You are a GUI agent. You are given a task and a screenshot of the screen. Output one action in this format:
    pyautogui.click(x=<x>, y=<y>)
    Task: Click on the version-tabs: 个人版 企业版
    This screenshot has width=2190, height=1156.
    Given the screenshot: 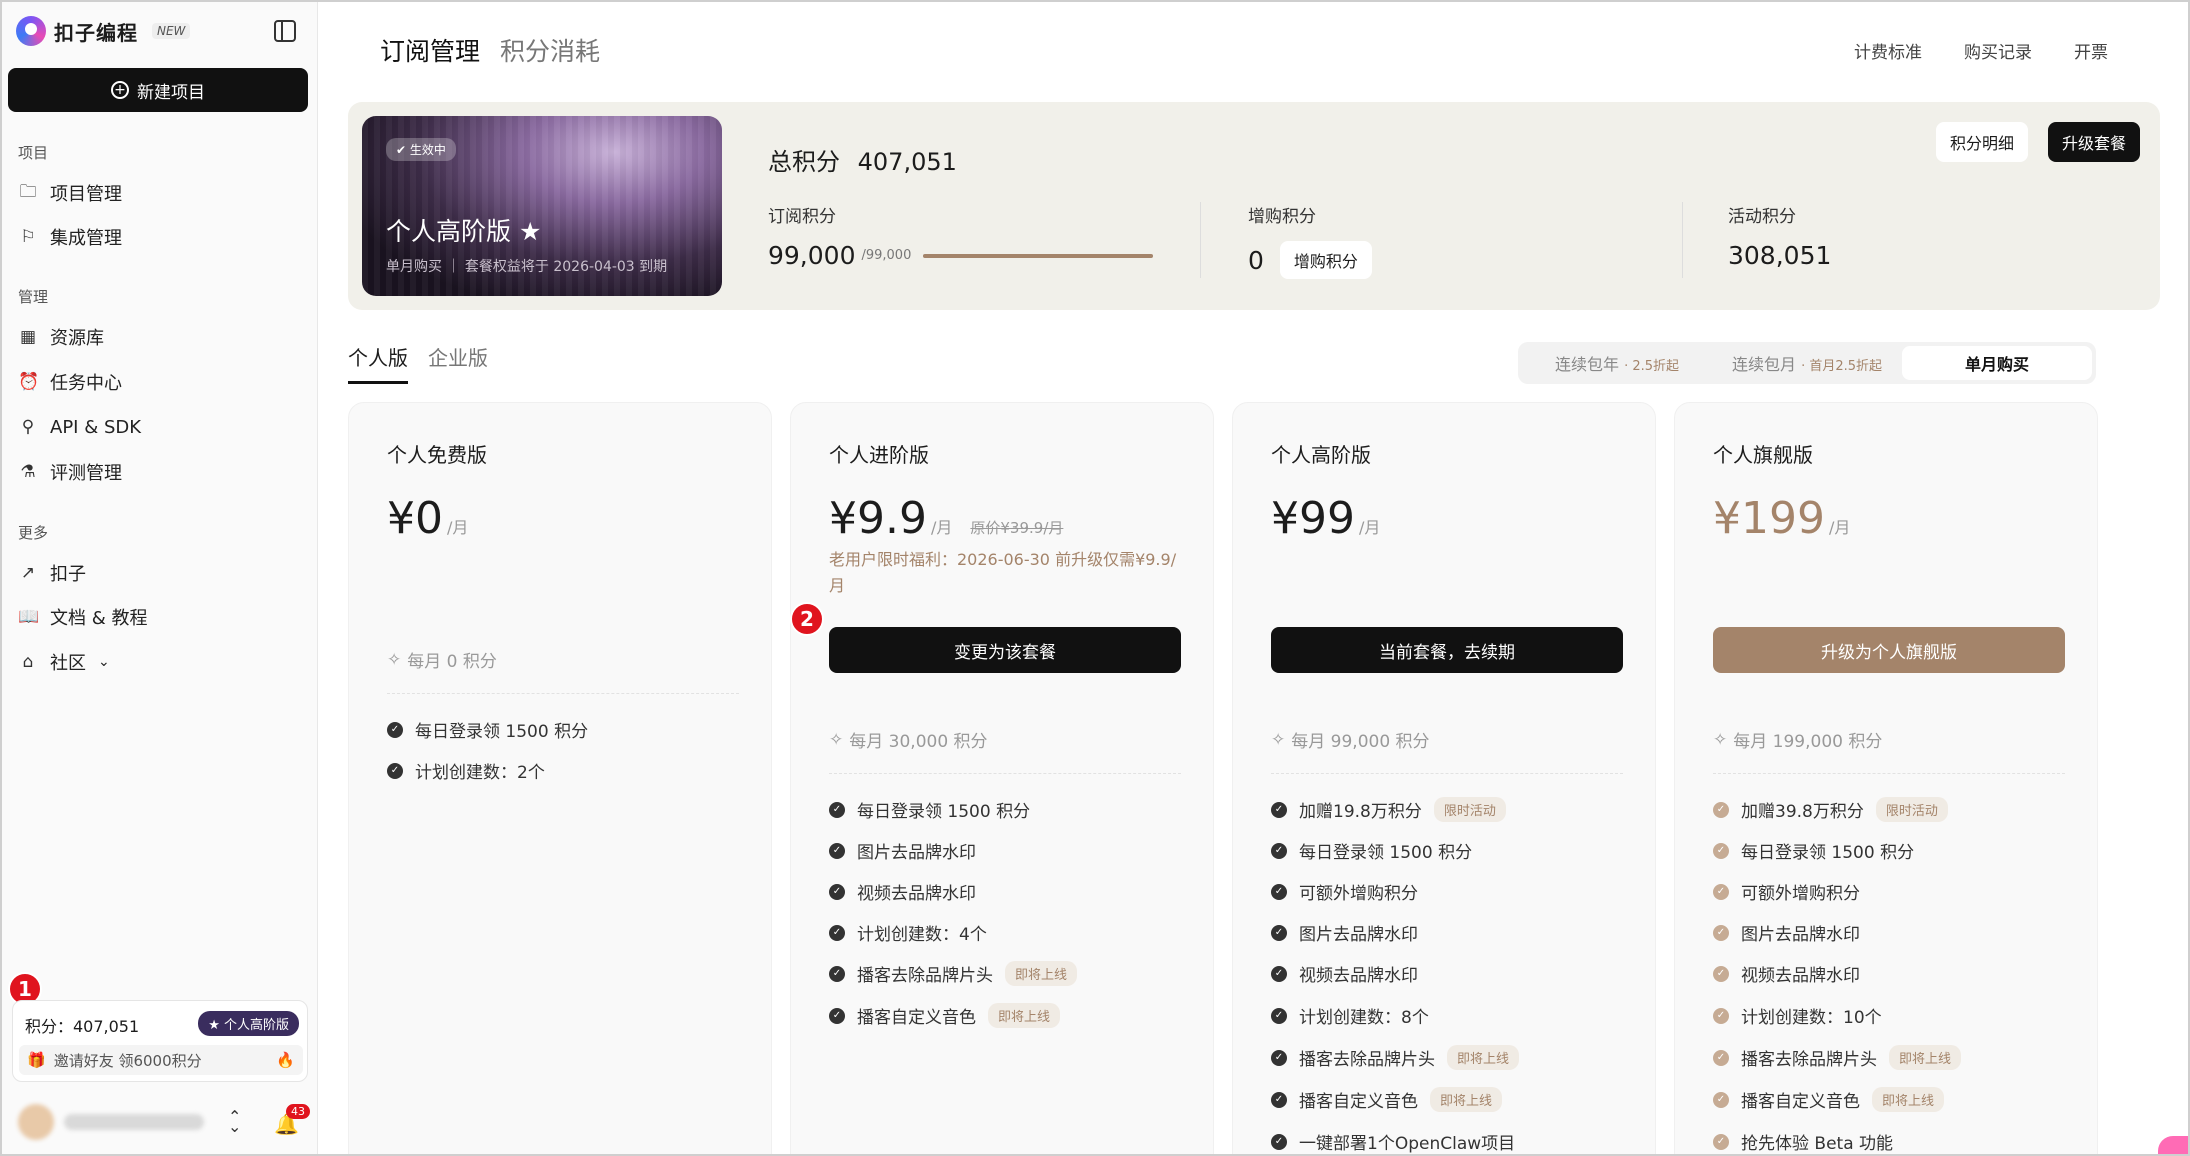 What is the action you would take?
    pyautogui.click(x=418, y=363)
    